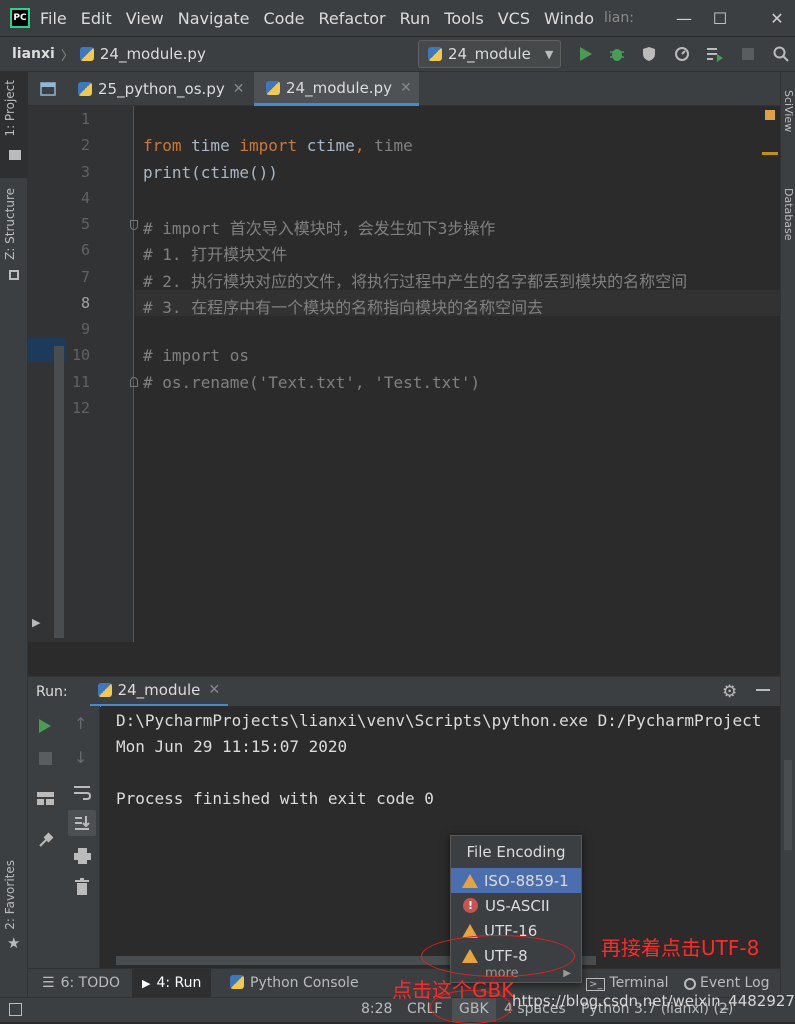  What do you see at coordinates (788, 111) in the screenshot?
I see `tab-sciview: SciView` at bounding box center [788, 111].